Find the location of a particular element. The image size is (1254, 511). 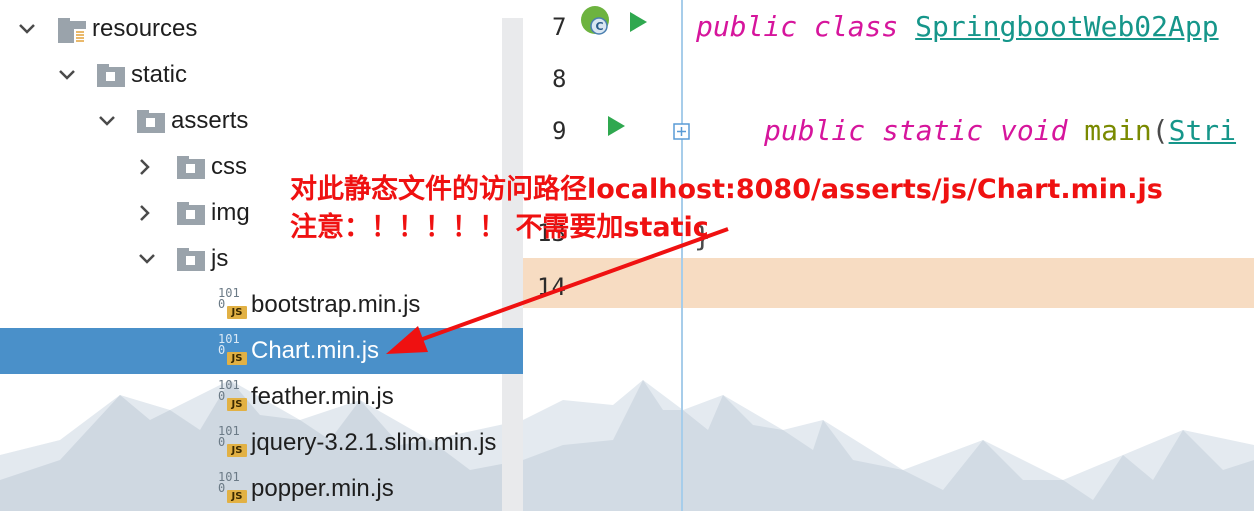

current-line-highlight is located at coordinates (888, 283).